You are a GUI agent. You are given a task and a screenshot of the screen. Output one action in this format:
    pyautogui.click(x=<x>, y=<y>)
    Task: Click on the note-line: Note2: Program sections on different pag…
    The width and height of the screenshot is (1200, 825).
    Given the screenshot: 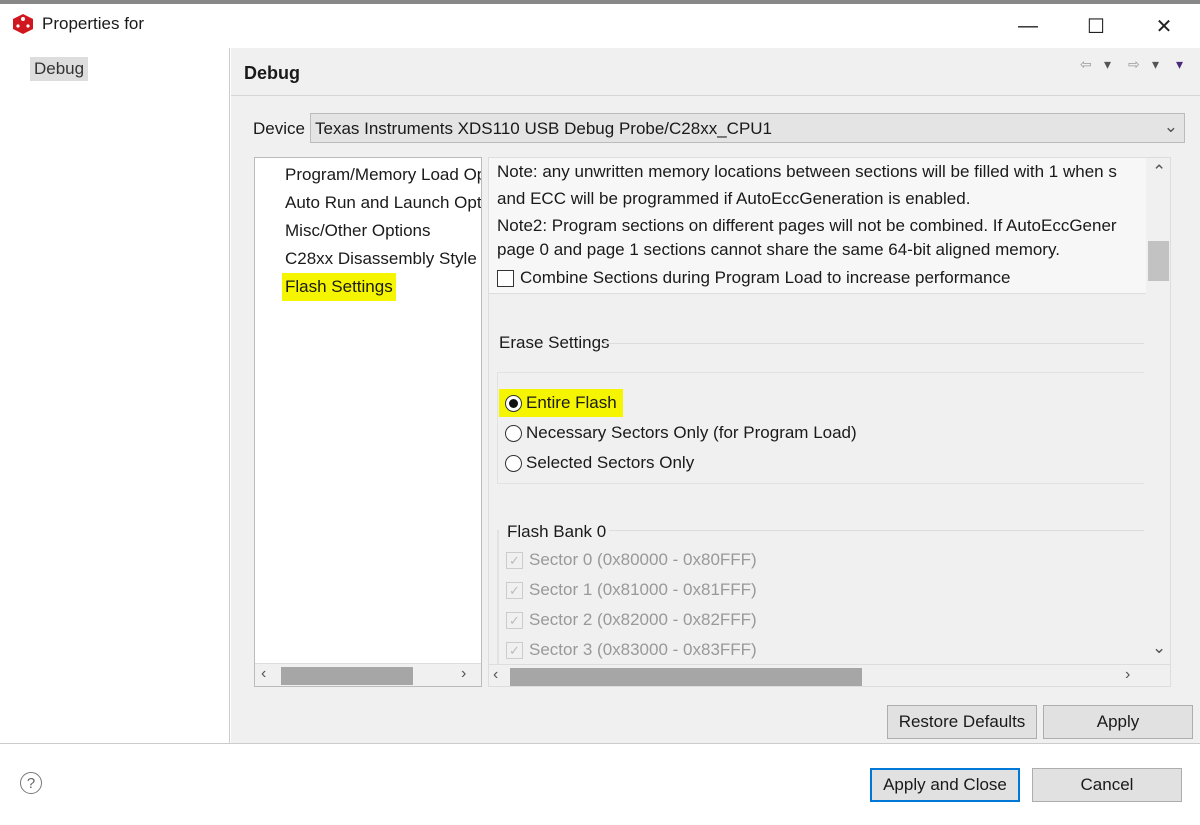 What is the action you would take?
    pyautogui.click(x=807, y=225)
    